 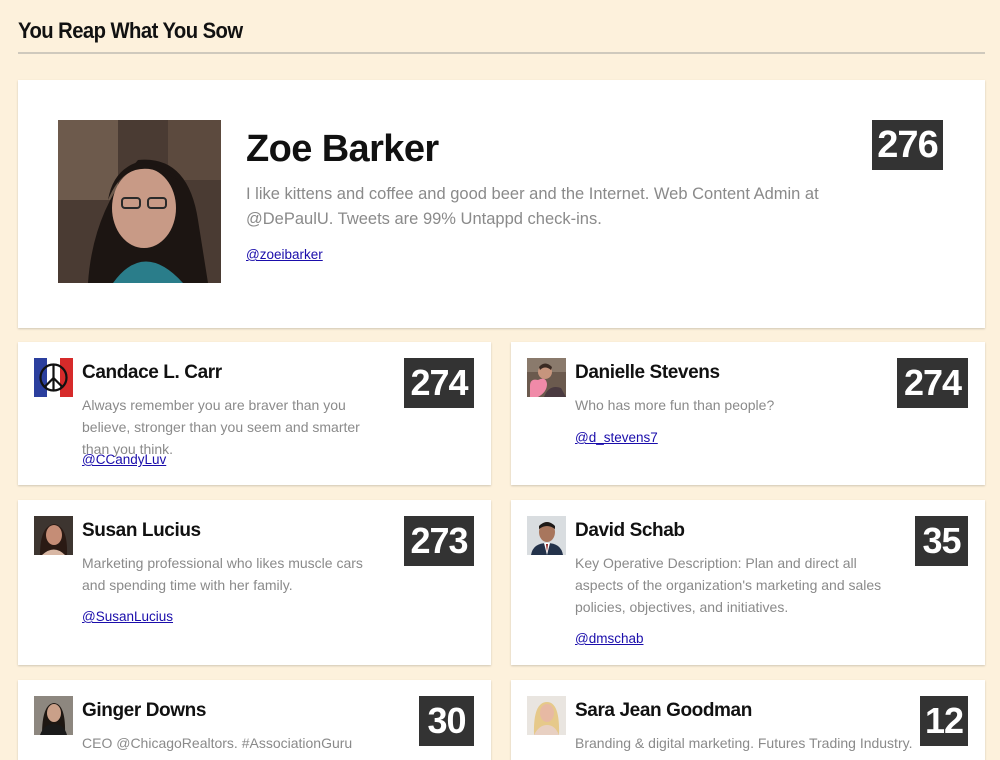 What do you see at coordinates (941, 541) in the screenshot?
I see `score-badge: 35` at bounding box center [941, 541].